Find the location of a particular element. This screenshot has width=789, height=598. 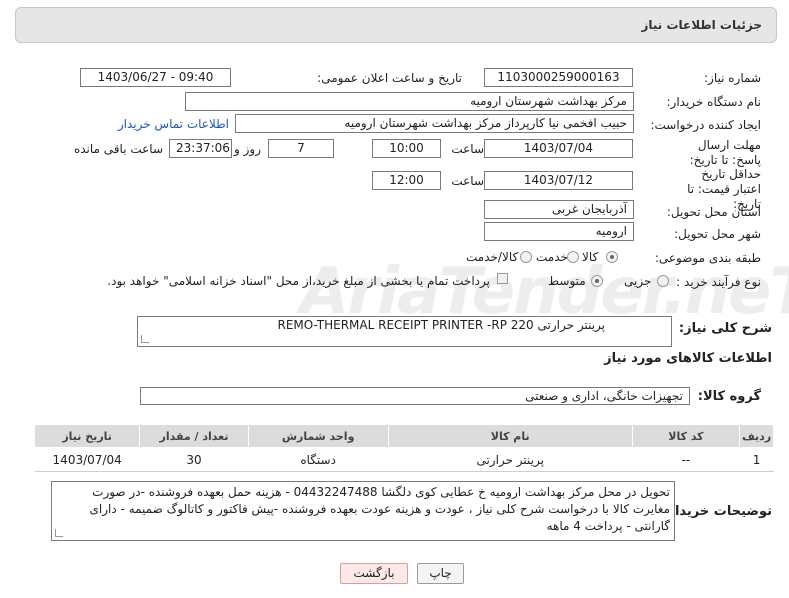

category-radio-service is located at coordinates (573, 257).